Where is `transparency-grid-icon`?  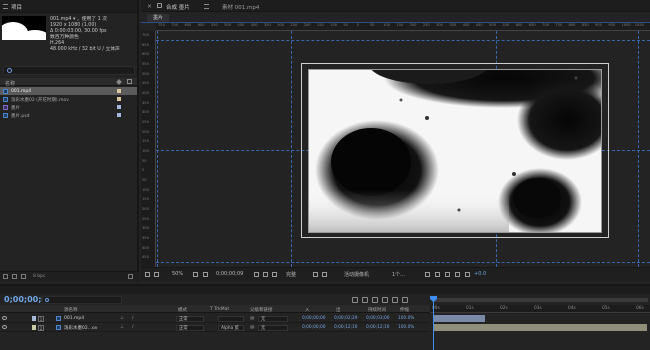 transparency-grid-icon is located at coordinates (324, 274).